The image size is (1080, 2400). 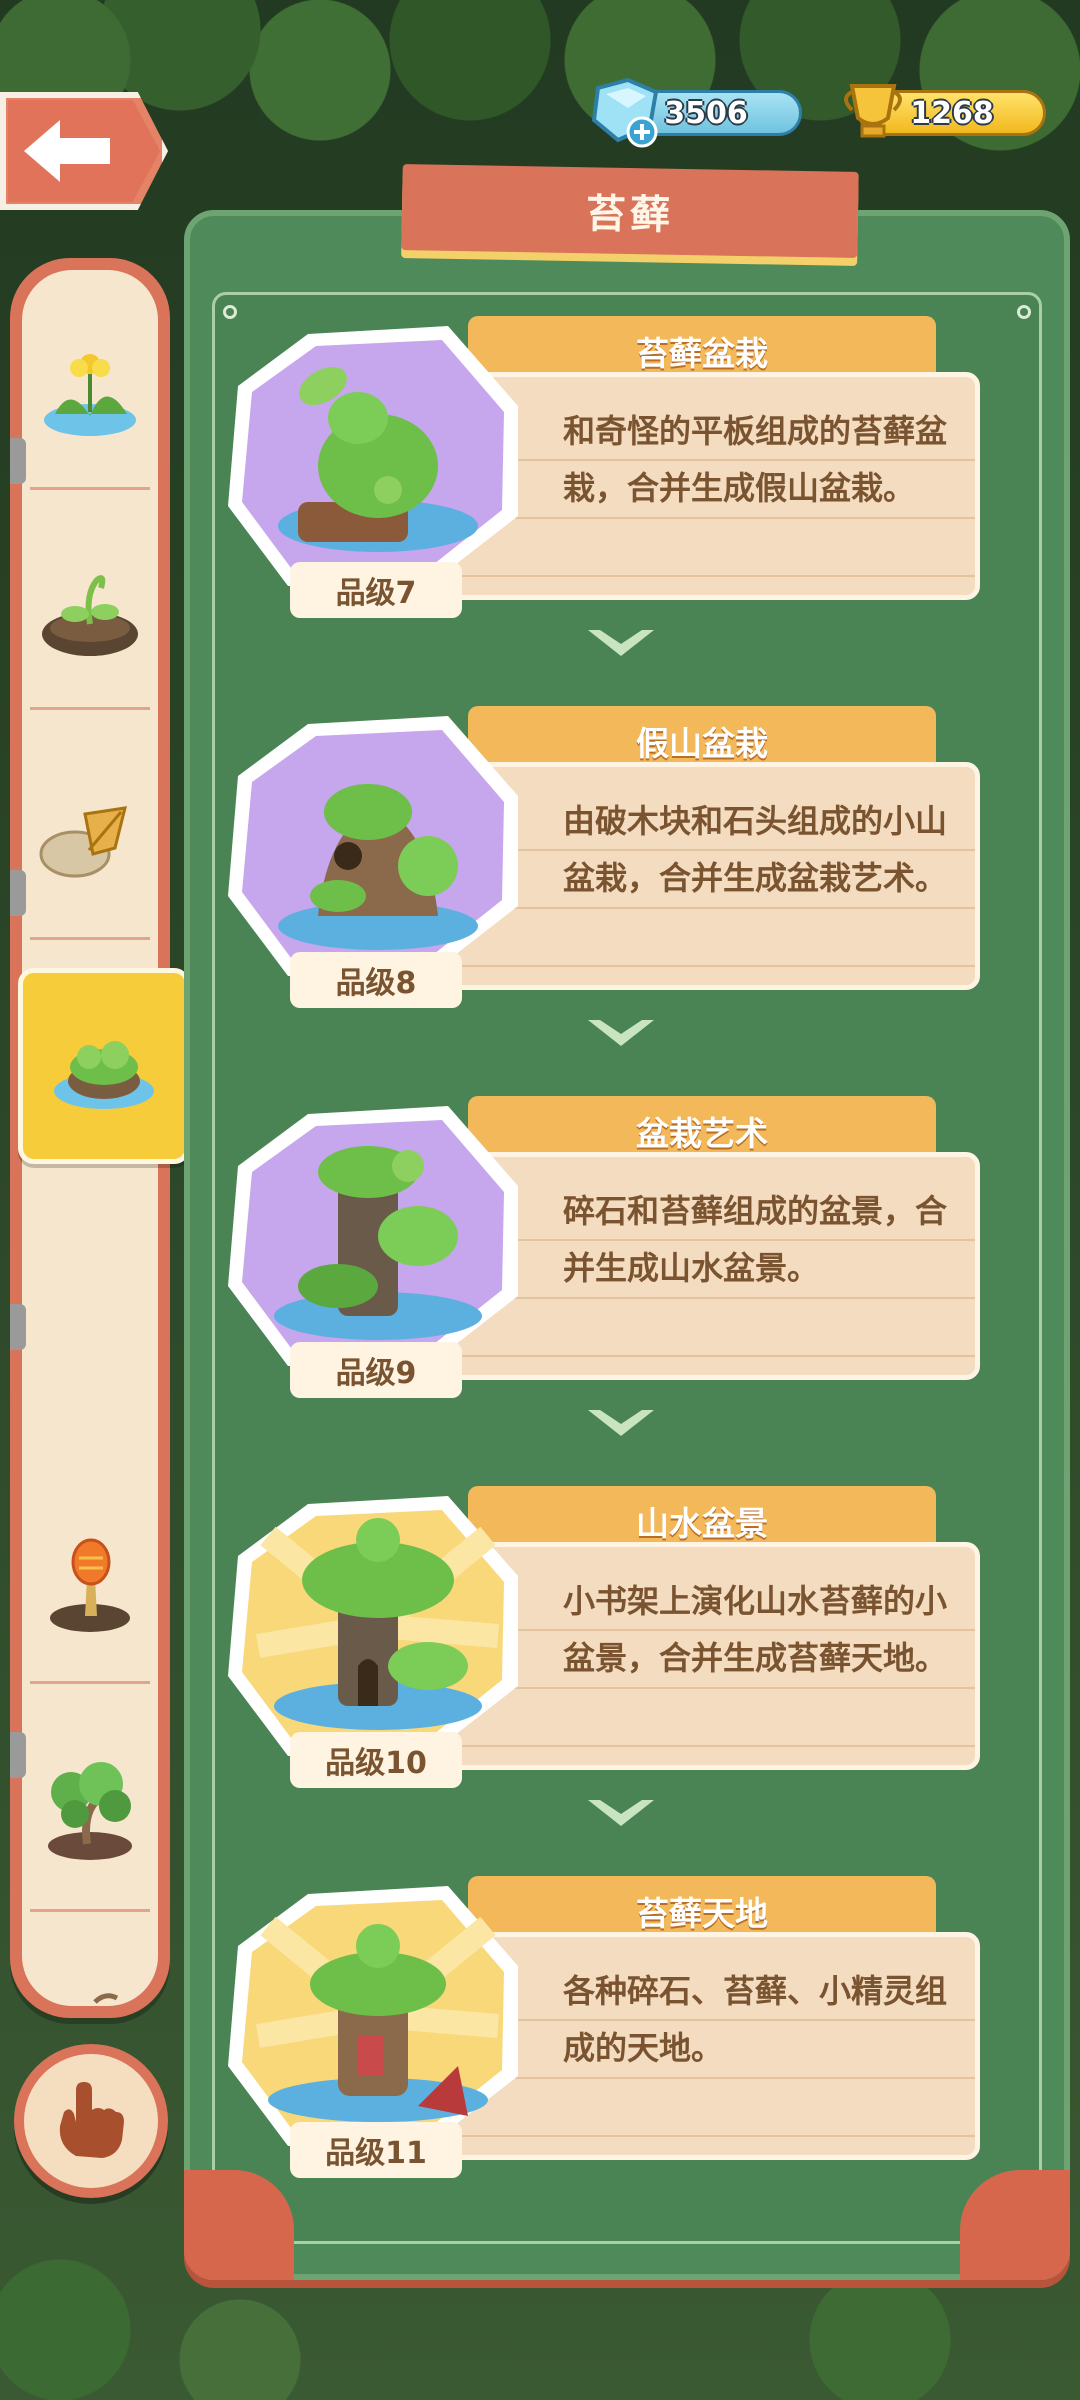 What do you see at coordinates (376, 1370) in the screenshot?
I see `item-grade: 品级9` at bounding box center [376, 1370].